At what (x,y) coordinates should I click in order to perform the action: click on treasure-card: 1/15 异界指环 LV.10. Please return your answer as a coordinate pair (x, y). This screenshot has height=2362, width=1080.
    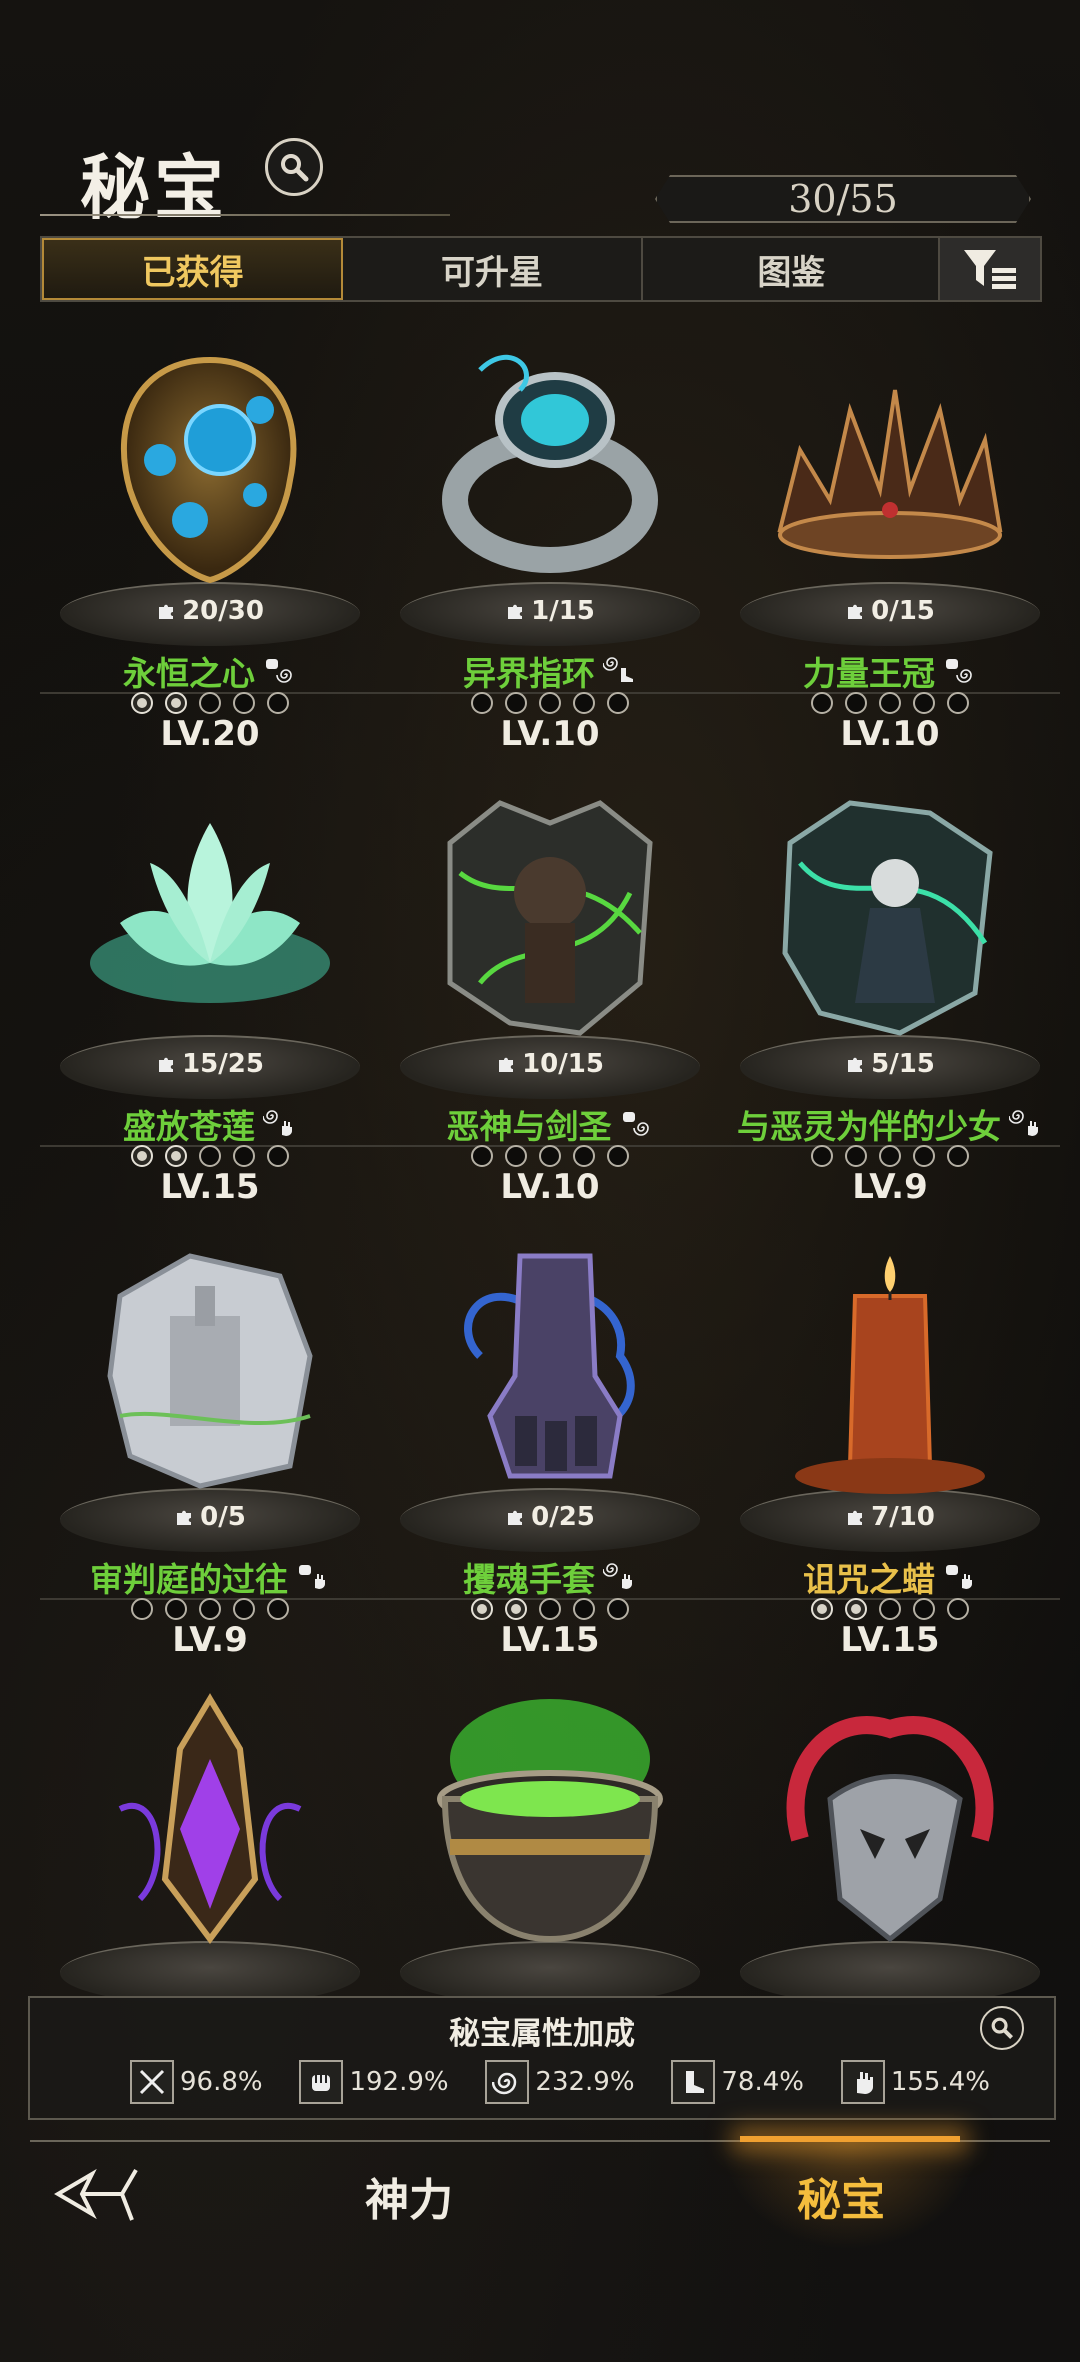
    Looking at the image, I should click on (550, 537).